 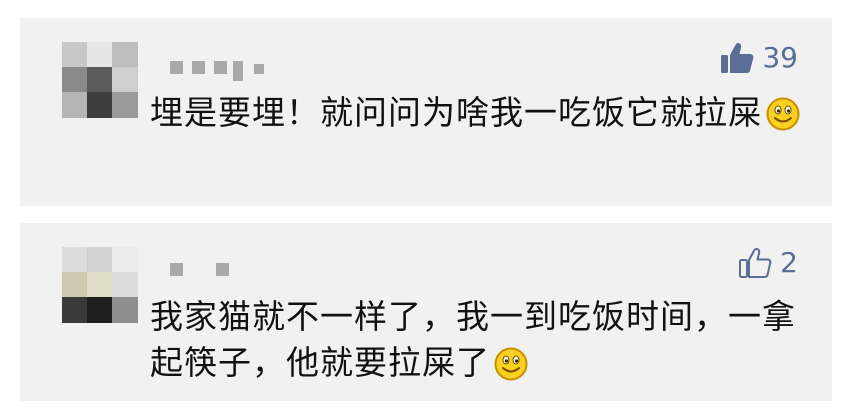 I want to click on comment-text: 埋是要埋！就问问为啥我一吃饭它就拉屎, so click(x=480, y=113).